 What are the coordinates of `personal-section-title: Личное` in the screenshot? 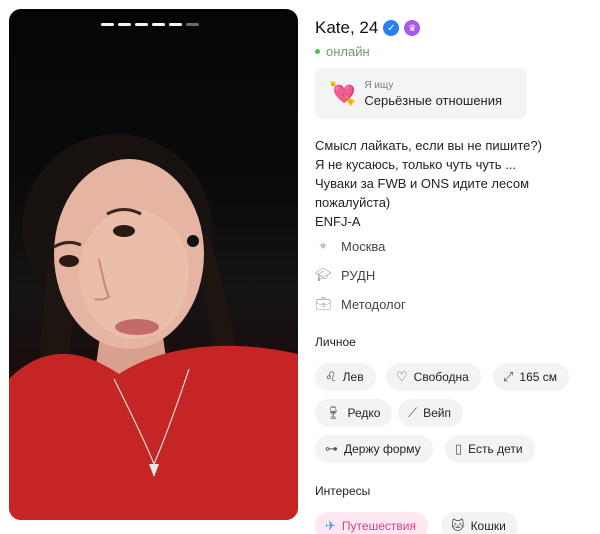 It's located at (335, 342).